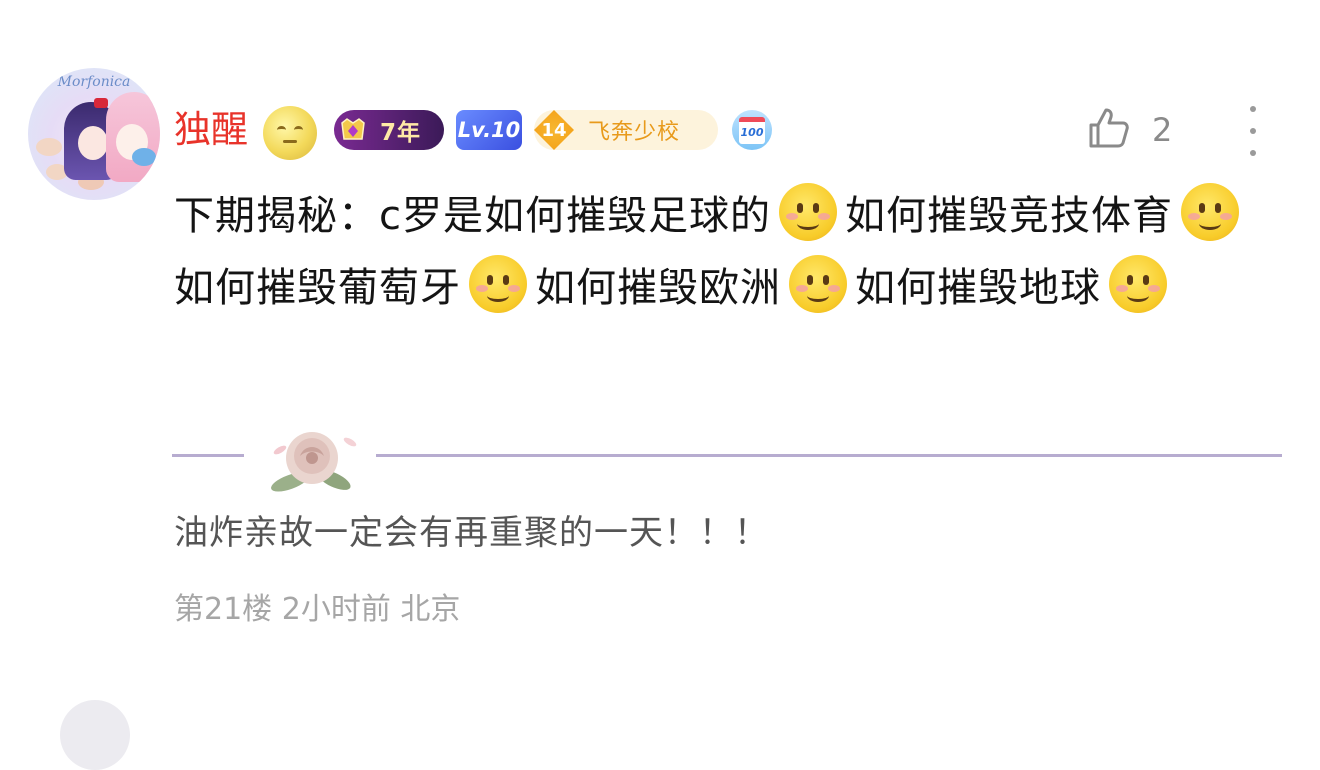 The width and height of the screenshot is (1320, 770). I want to click on signature-divider, so click(727, 455).